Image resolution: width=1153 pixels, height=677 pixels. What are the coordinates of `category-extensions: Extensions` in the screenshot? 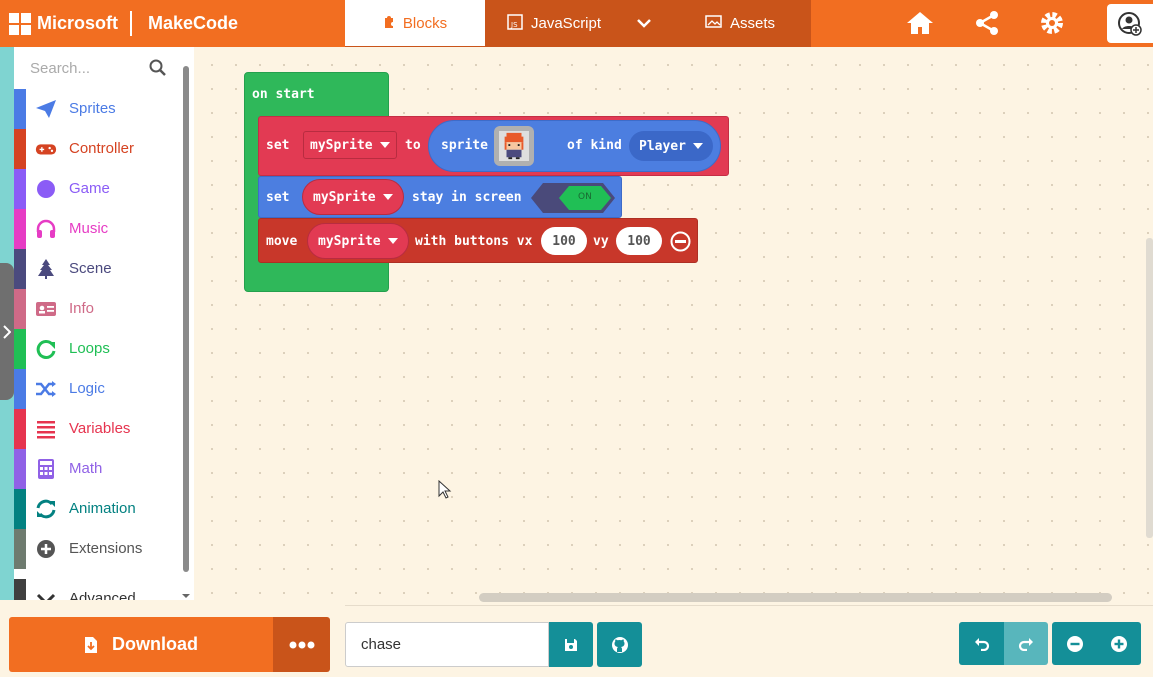 It's located at (97, 549).